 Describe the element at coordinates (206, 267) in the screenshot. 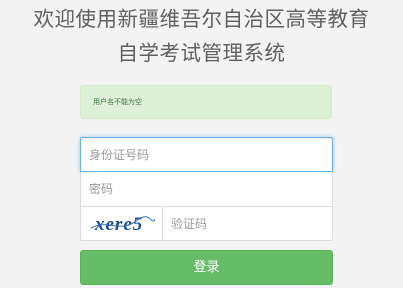

I see `login-button: 登录` at that location.